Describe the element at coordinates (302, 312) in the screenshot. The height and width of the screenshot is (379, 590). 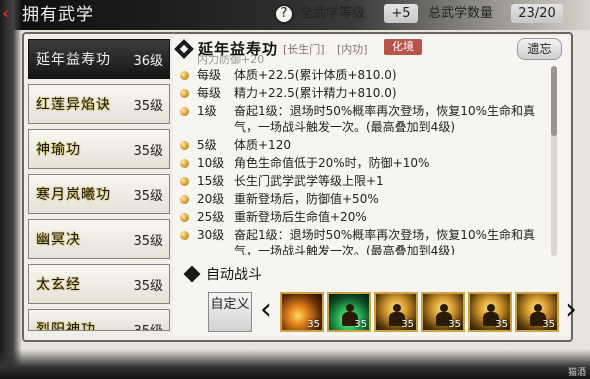
I see `fire-skill-icon: 35` at that location.